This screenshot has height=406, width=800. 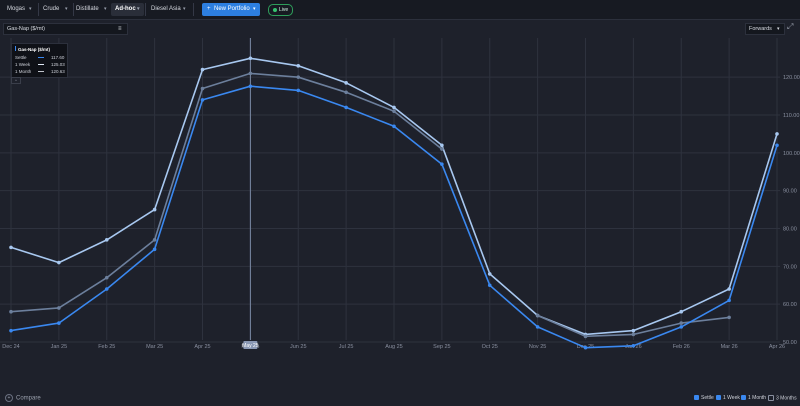 I want to click on new-portfolio-button: + New Portfolio ▾, so click(x=231, y=9).